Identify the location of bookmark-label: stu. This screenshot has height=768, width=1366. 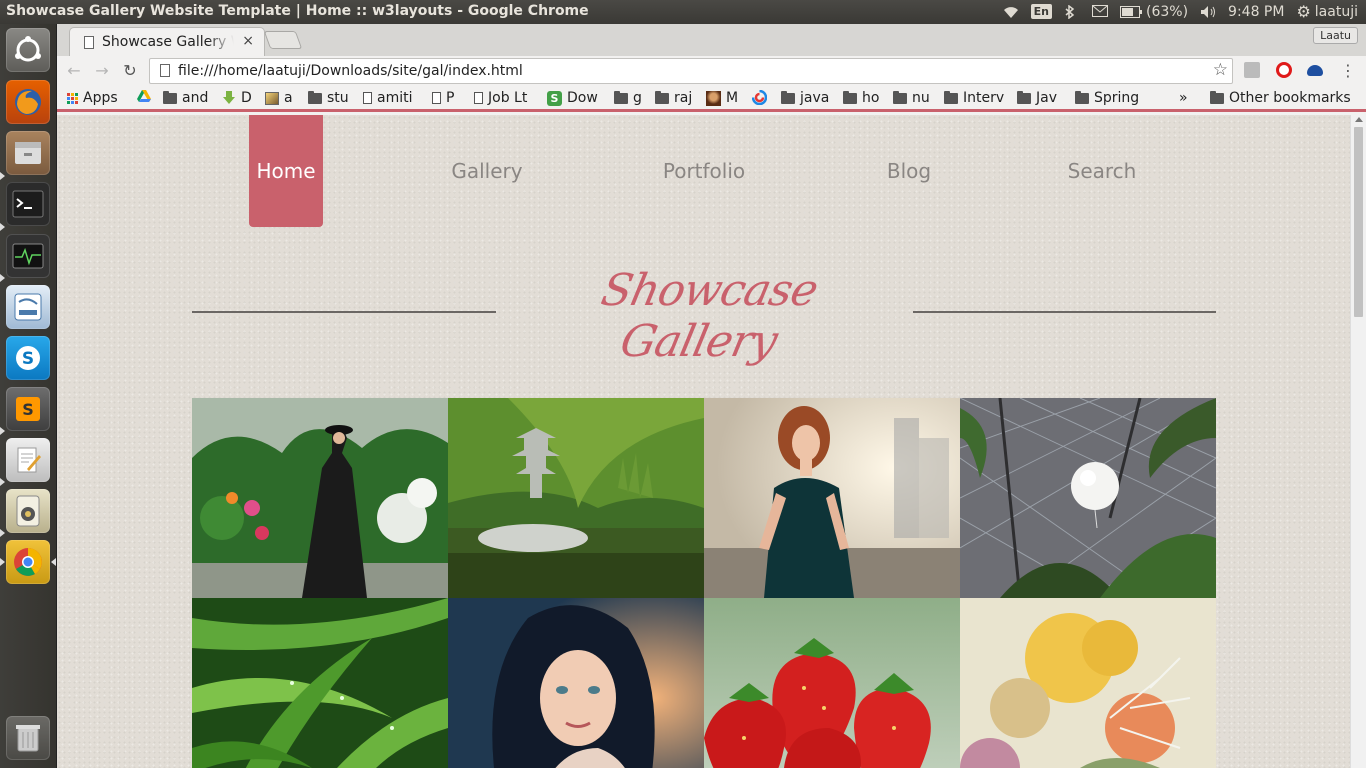
(338, 98).